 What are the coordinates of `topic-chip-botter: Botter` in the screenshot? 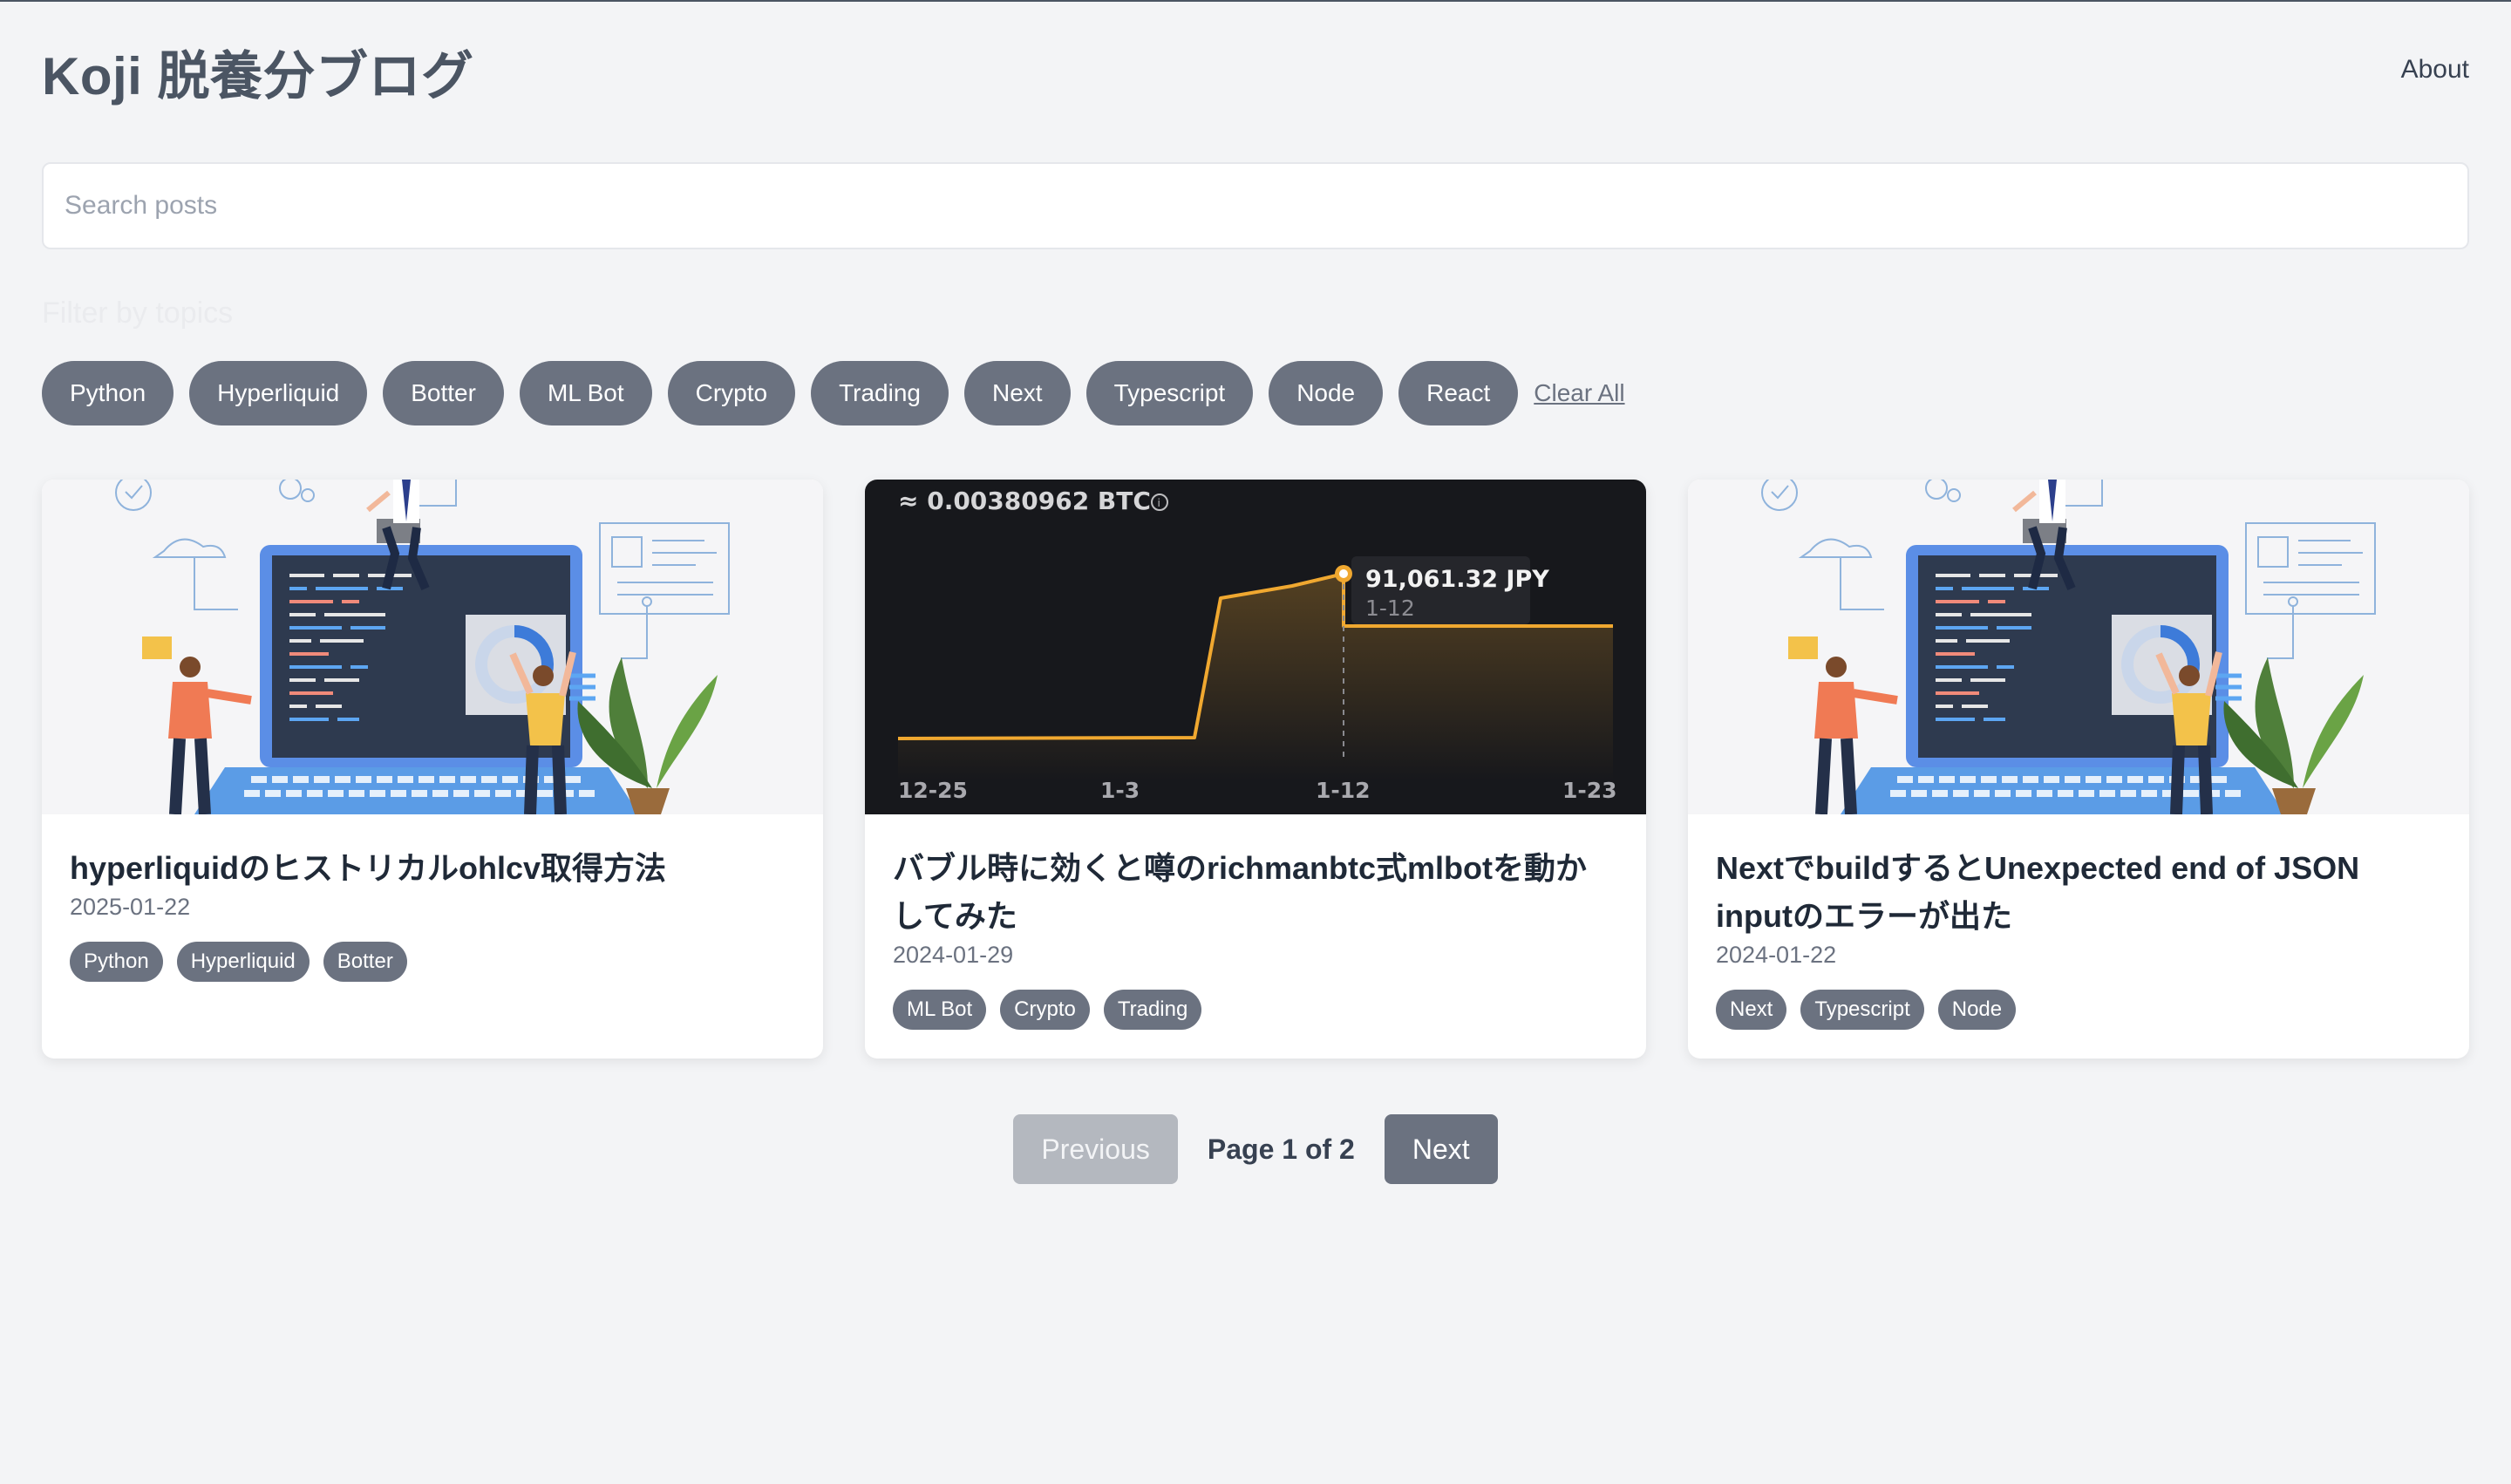 It's located at (443, 393).